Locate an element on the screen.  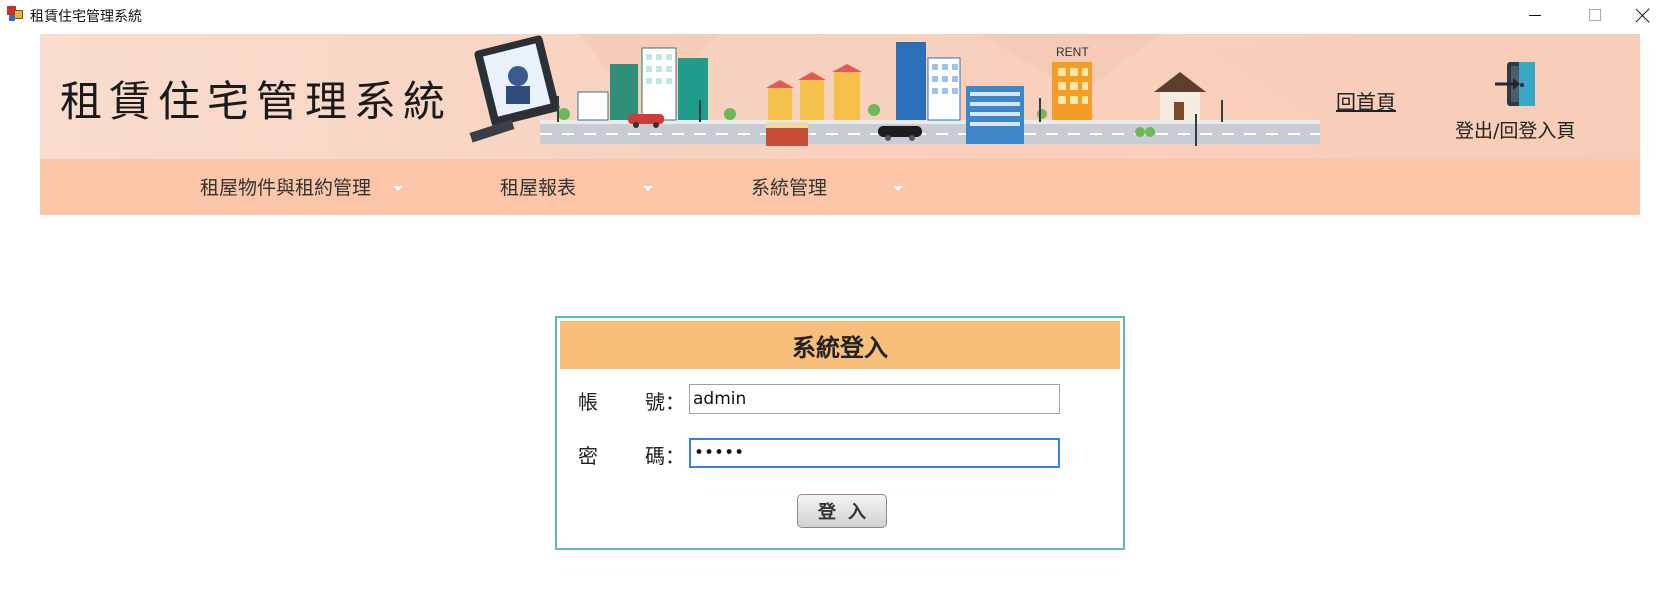
menu-rental-property-contract: 租屋物件與租約管理 is located at coordinates (285, 186).